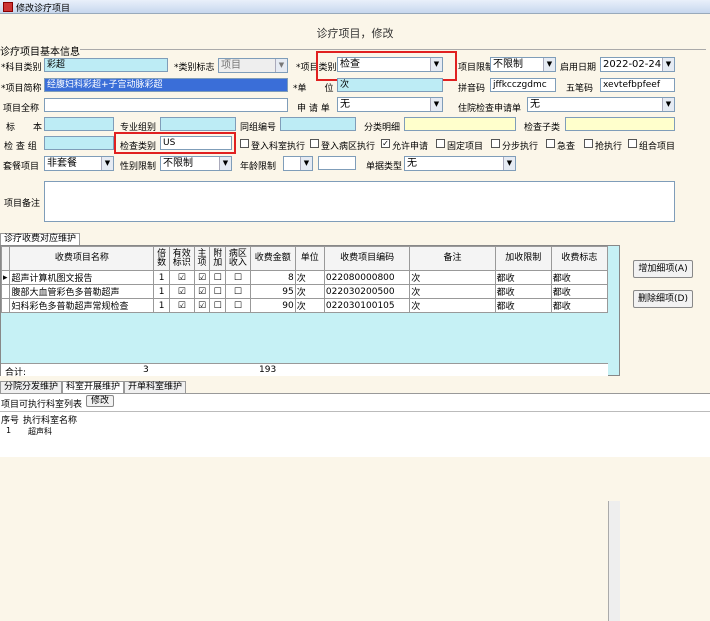 The image size is (710, 621). What do you see at coordinates (79, 163) in the screenshot?
I see `package-select: 非套餐 ▼` at bounding box center [79, 163].